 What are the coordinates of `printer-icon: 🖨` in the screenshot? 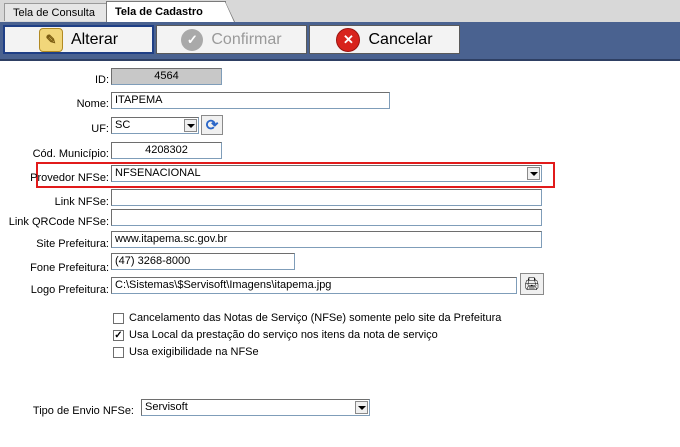 It's located at (532, 283).